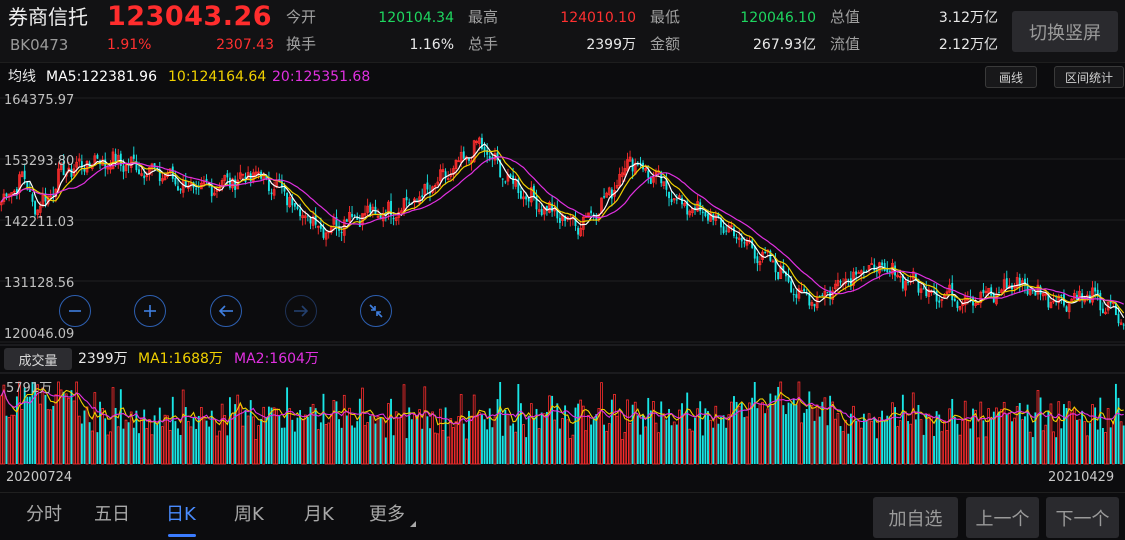  What do you see at coordinates (249, 515) in the screenshot?
I see `tab-weekly-k: 周K` at bounding box center [249, 515].